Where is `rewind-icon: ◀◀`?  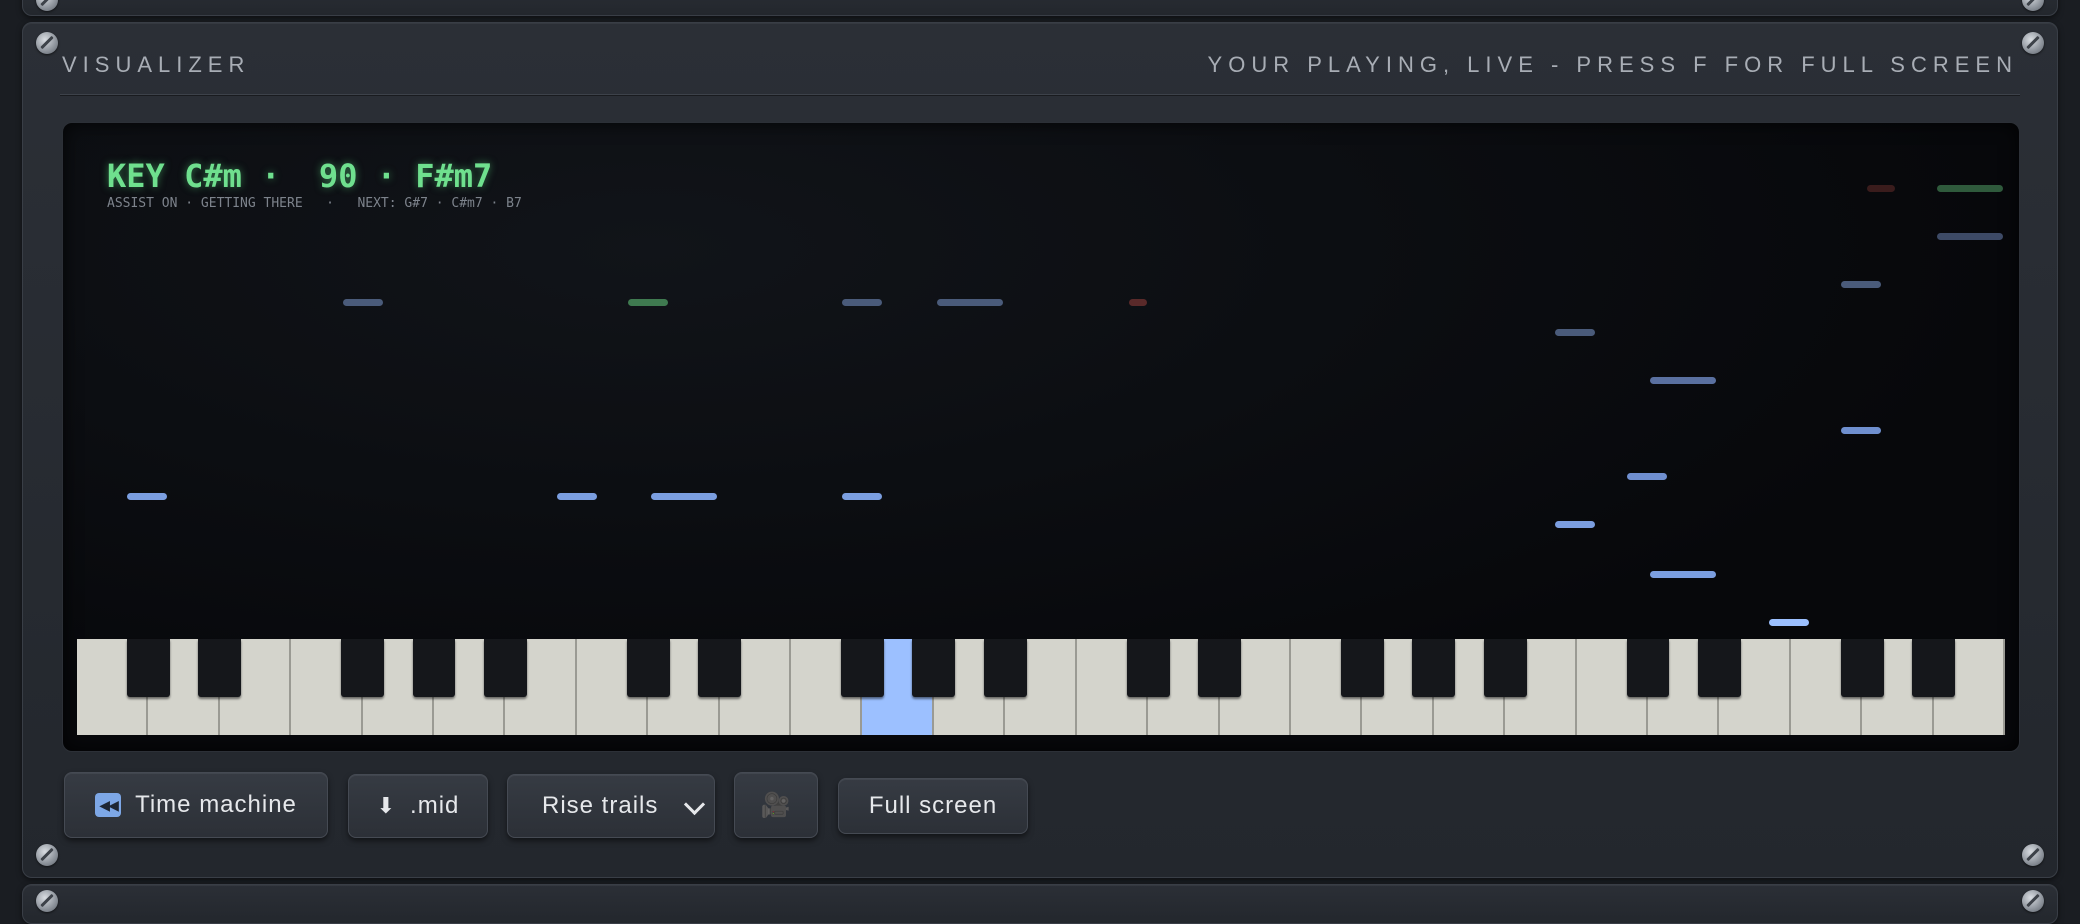 rewind-icon: ◀◀ is located at coordinates (108, 805).